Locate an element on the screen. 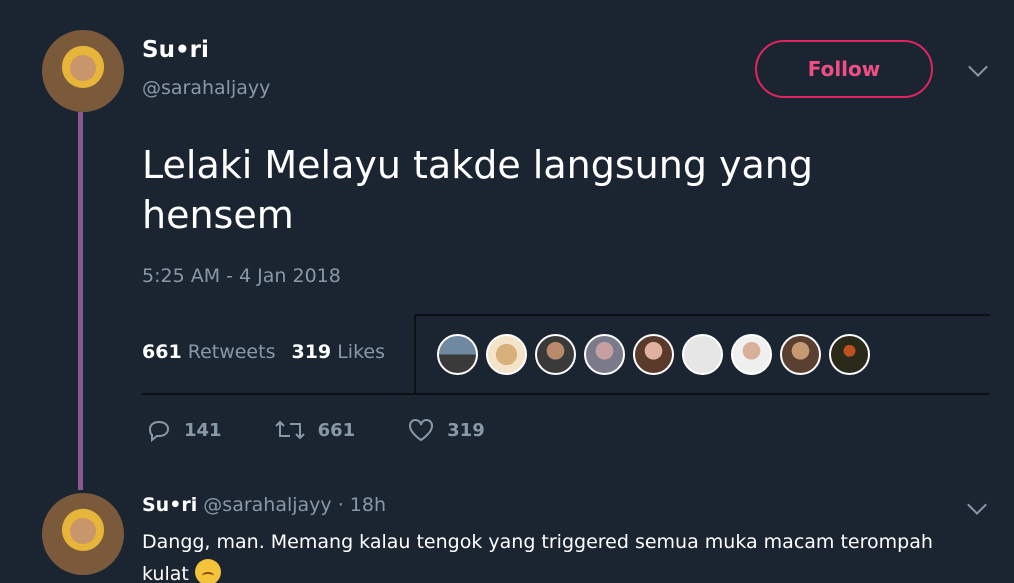 This screenshot has width=1014, height=583. author-avatar is located at coordinates (83, 71).